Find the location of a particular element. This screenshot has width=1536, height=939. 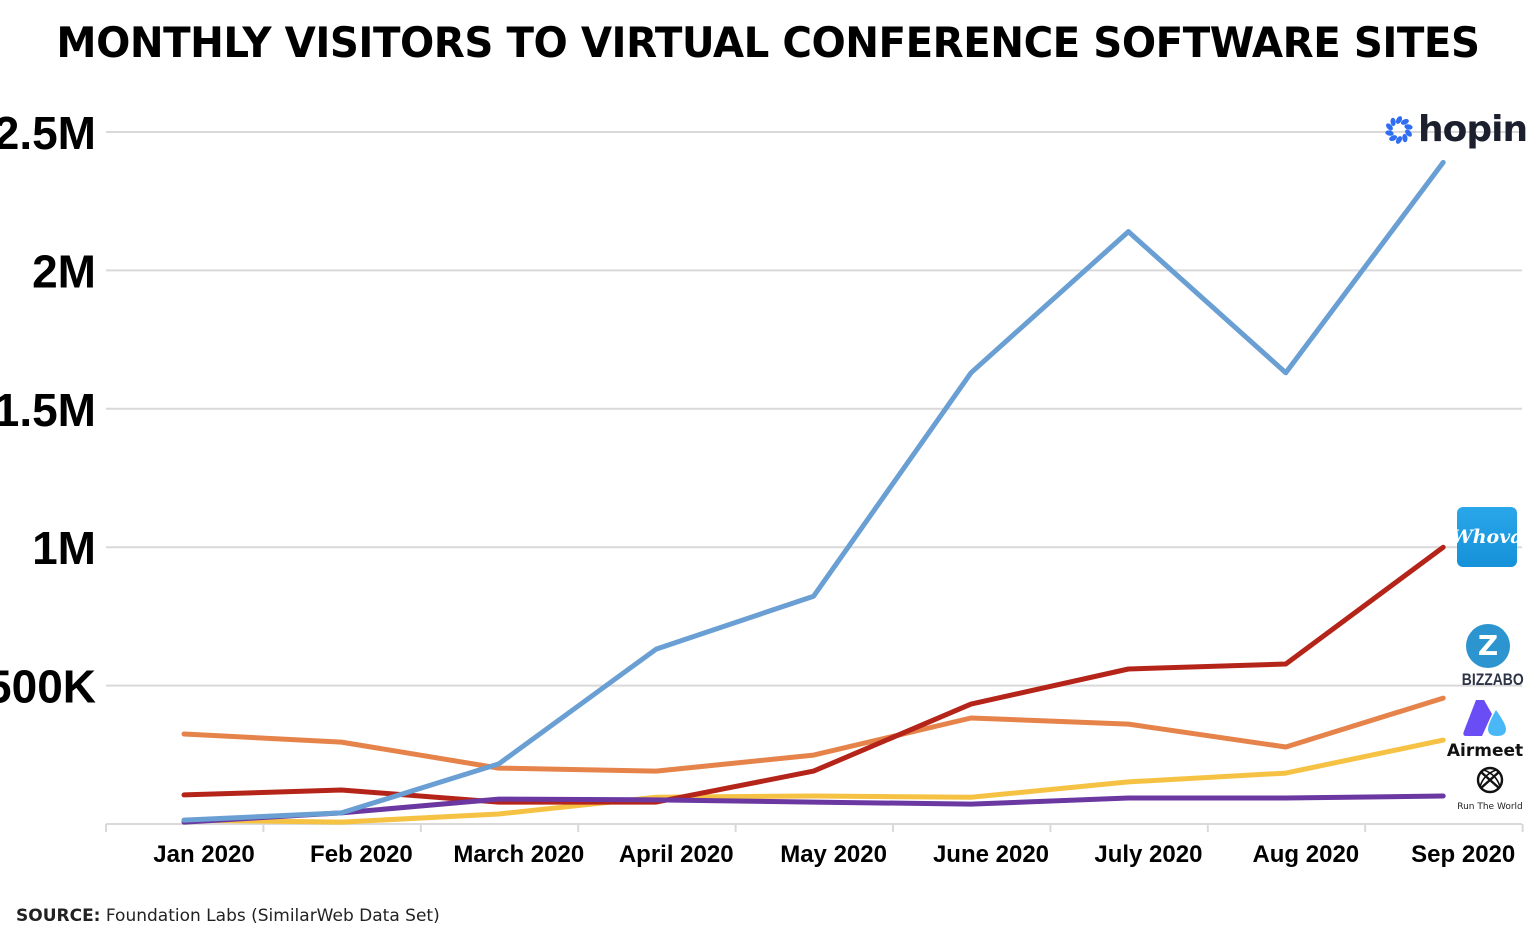

hopin-logo: hopin is located at coordinates (1456, 129).